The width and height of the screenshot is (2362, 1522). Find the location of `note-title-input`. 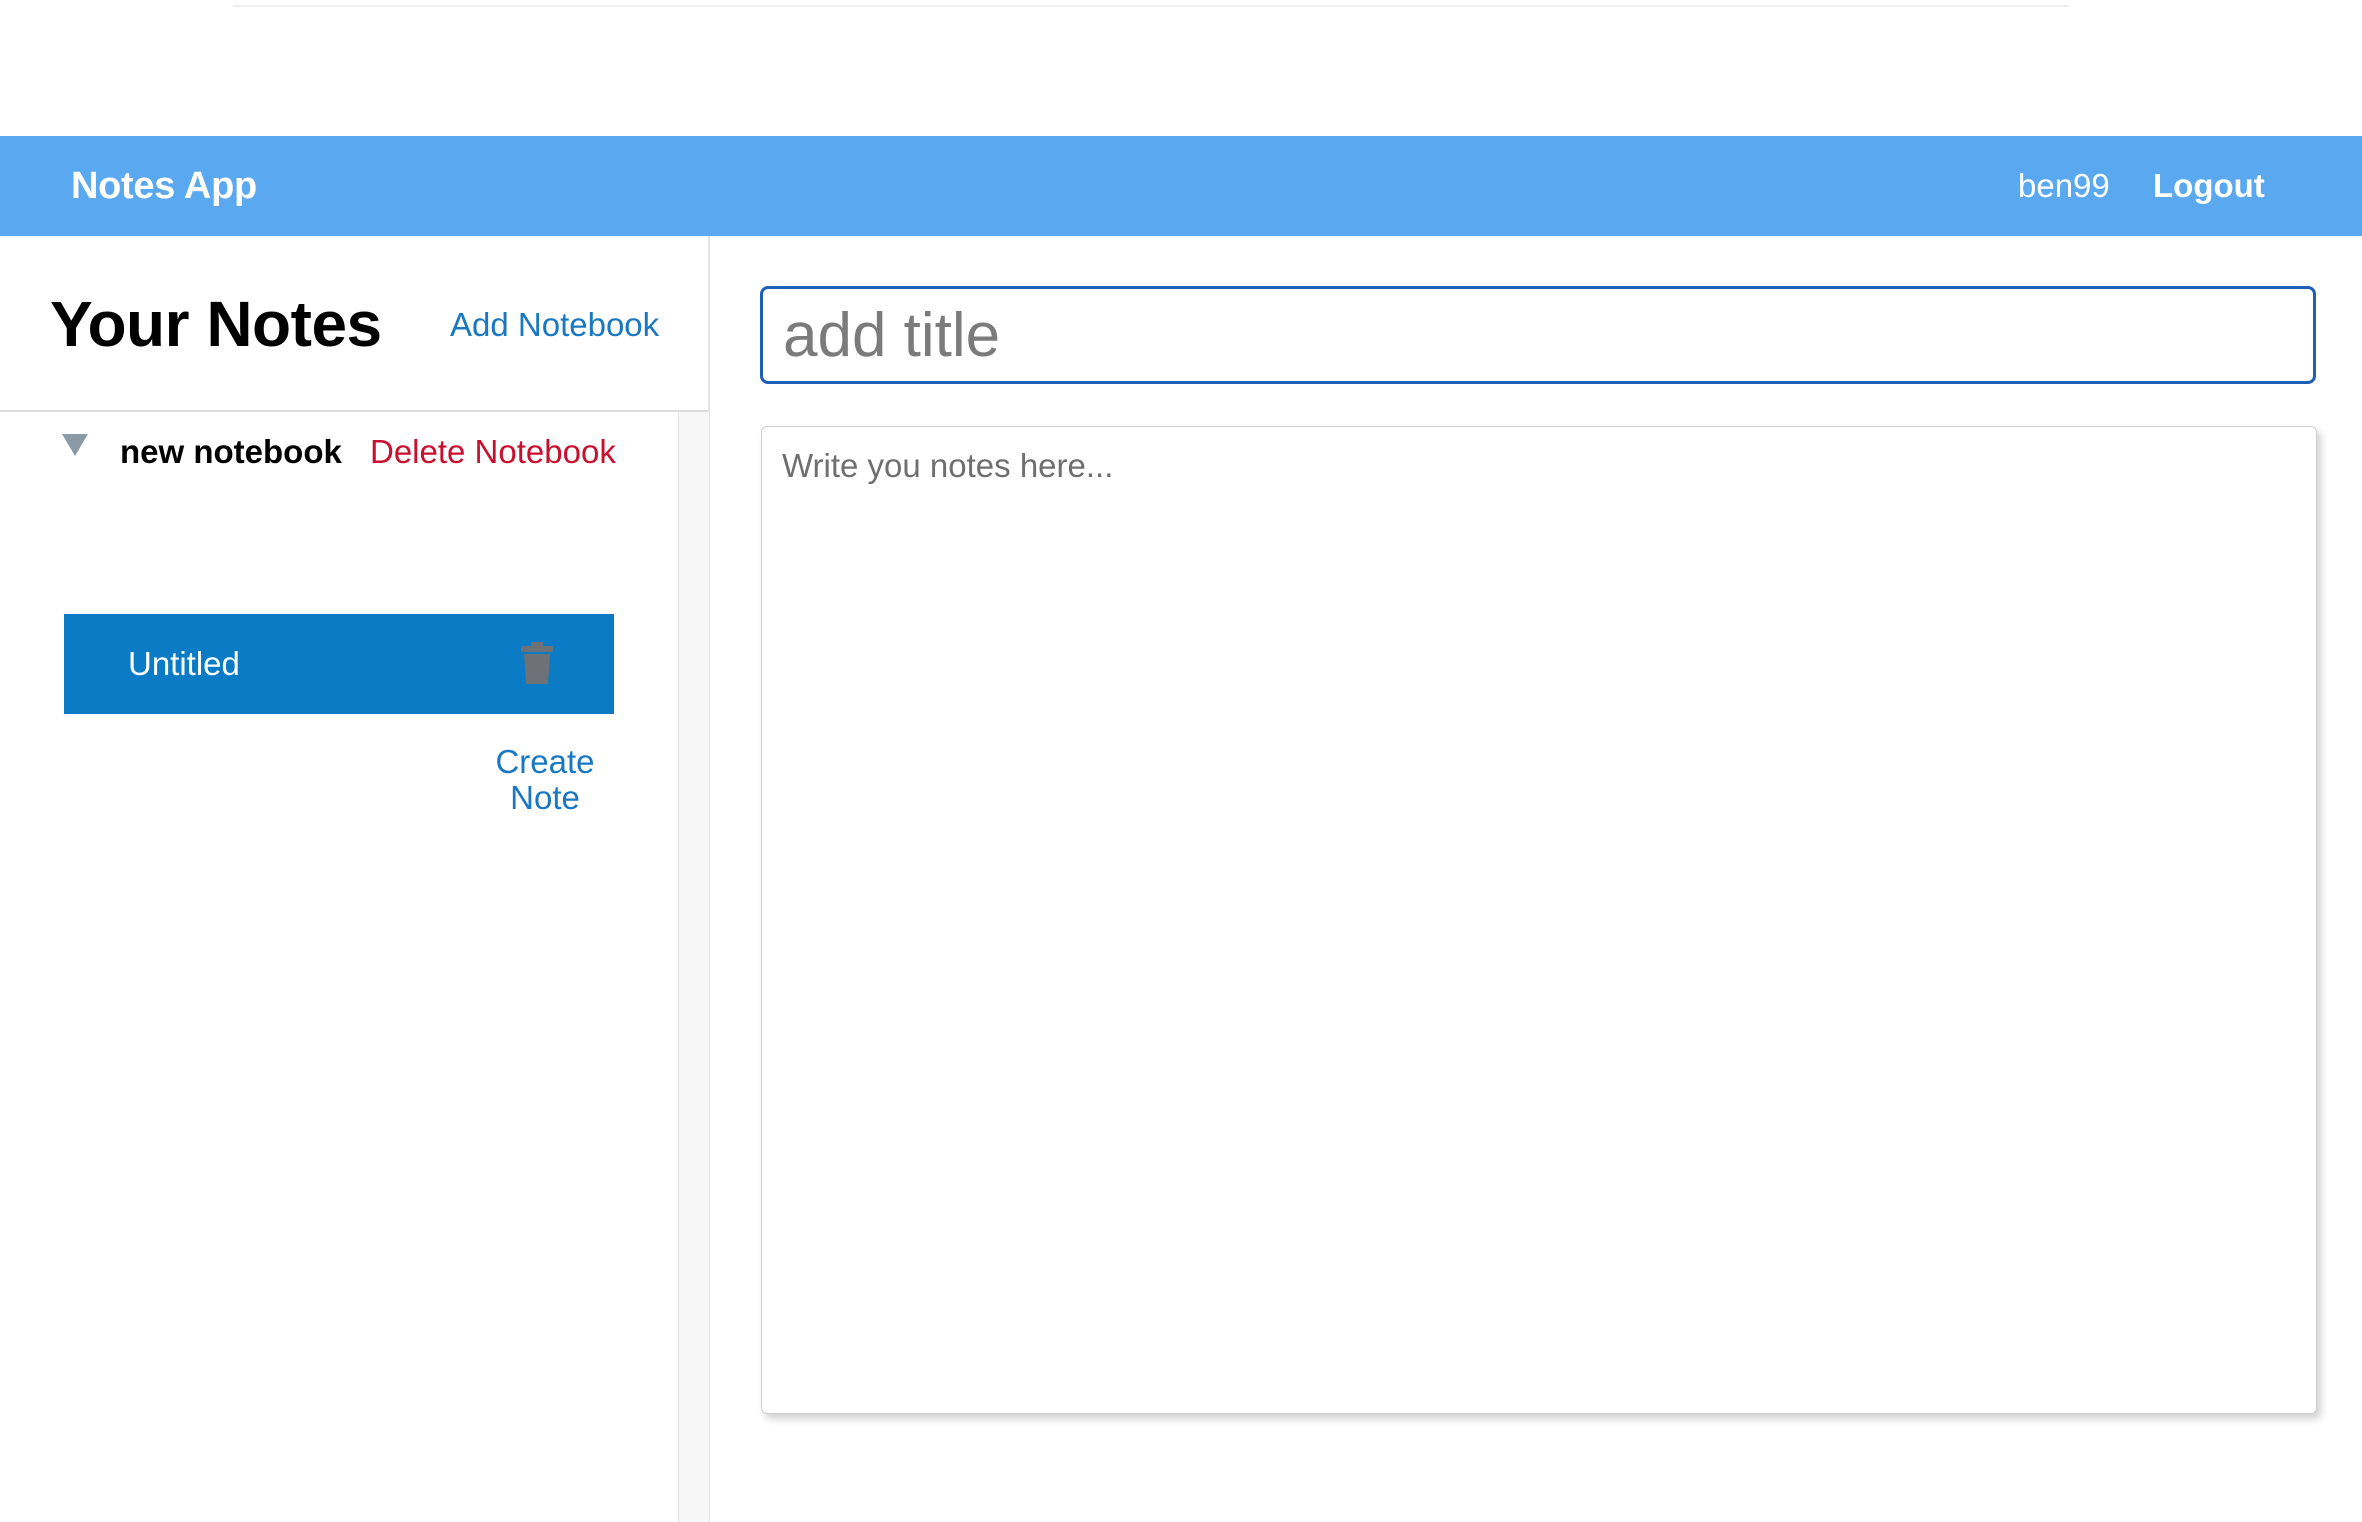

note-title-input is located at coordinates (1538, 335).